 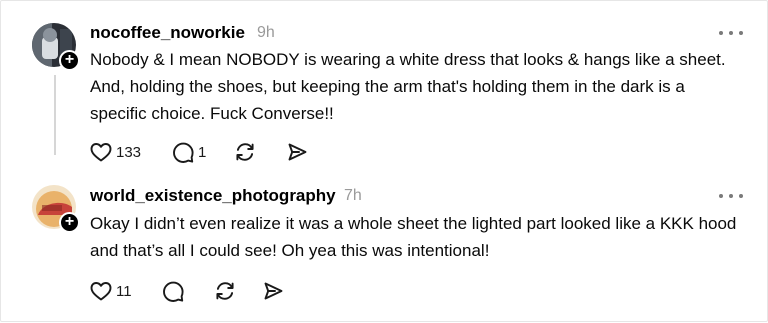 I want to click on username: nocoffee_noworkie, so click(x=167, y=33).